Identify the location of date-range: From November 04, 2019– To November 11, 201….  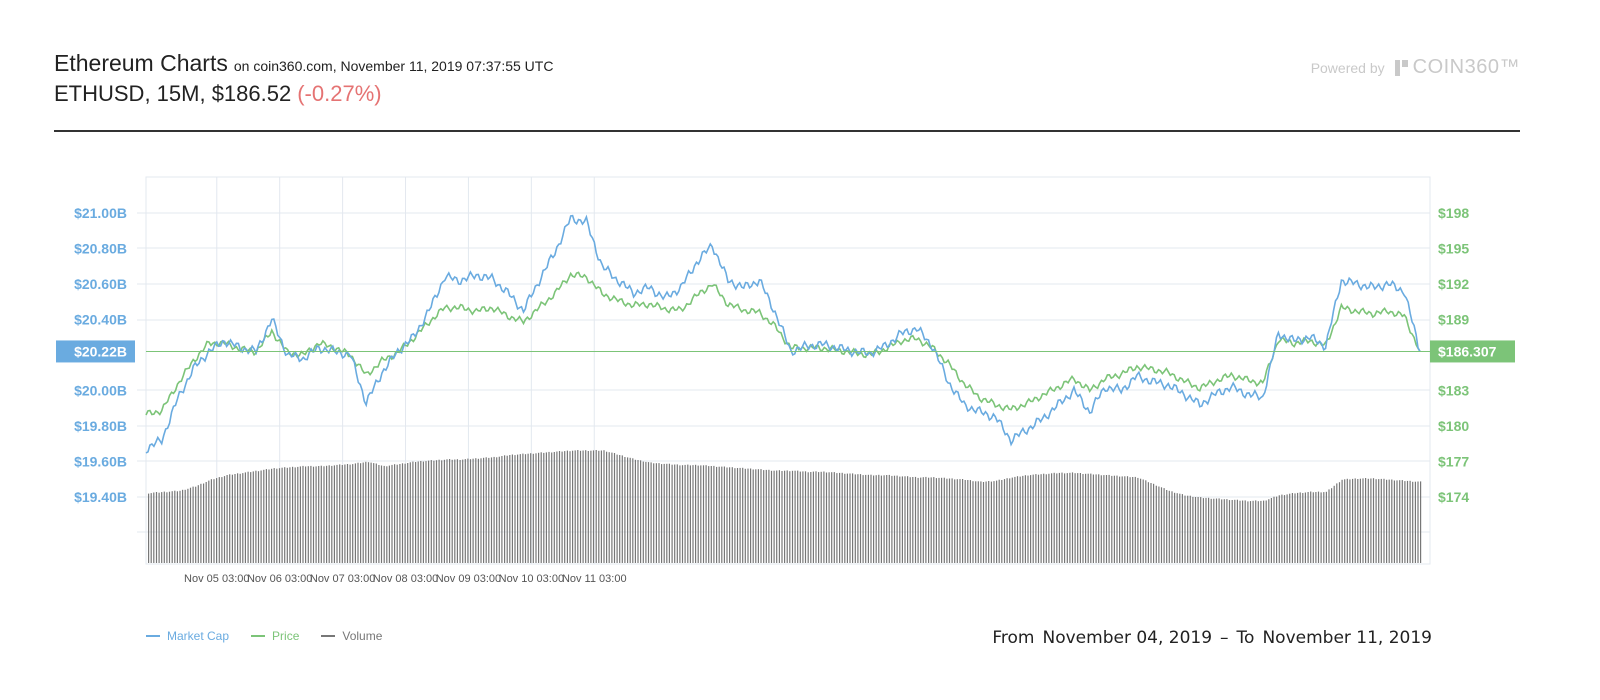
(1212, 638).